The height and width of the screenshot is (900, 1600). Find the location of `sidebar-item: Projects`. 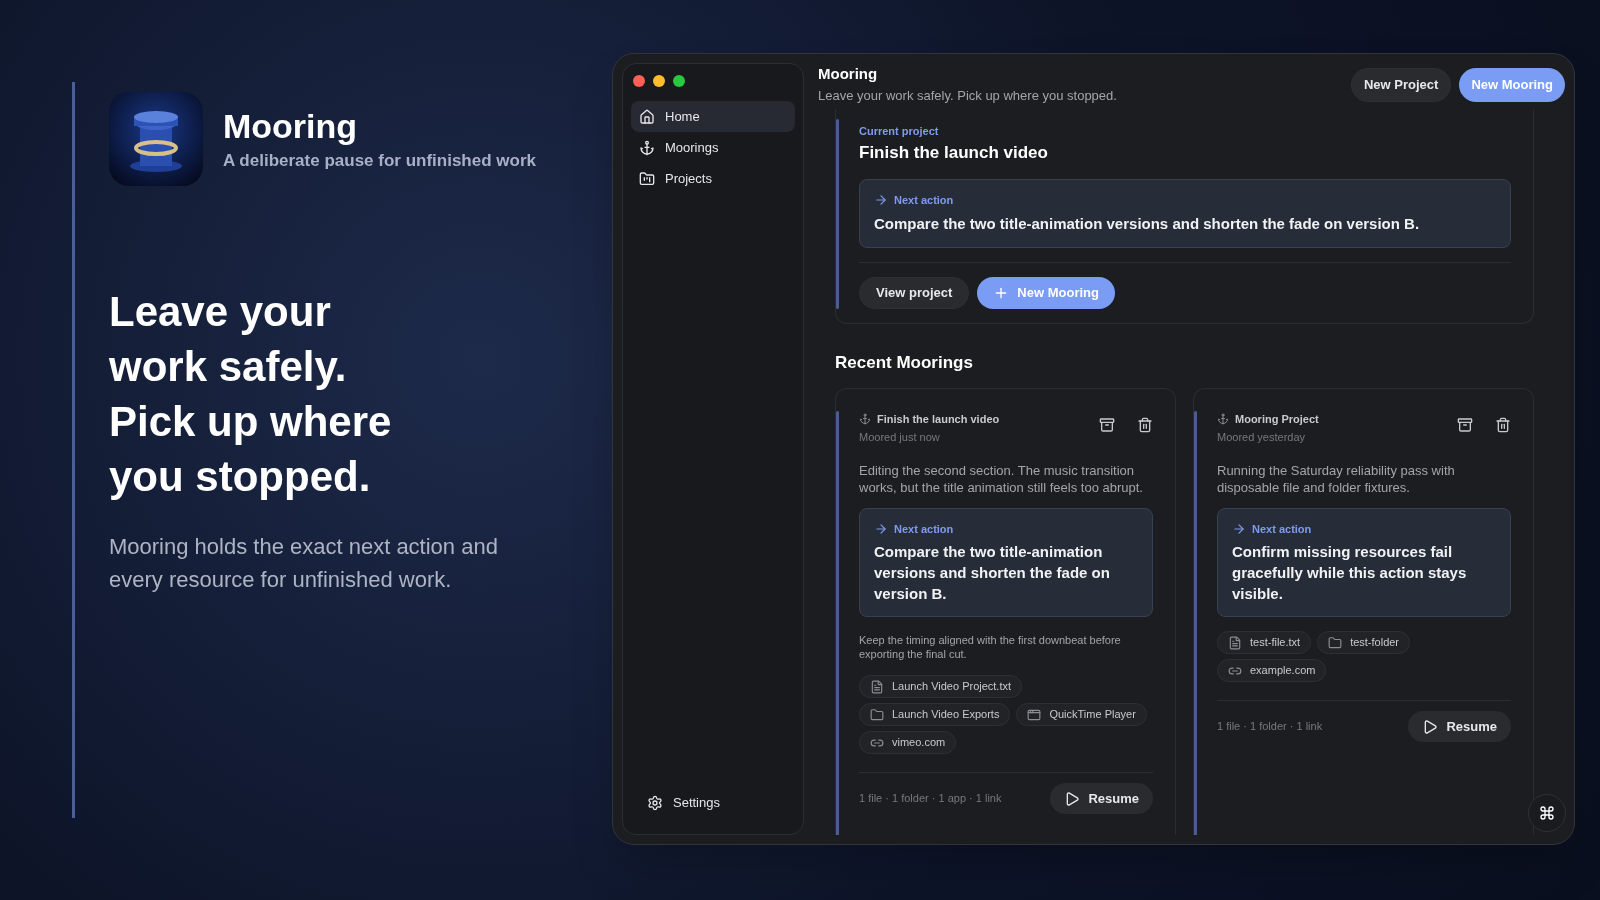

sidebar-item: Projects is located at coordinates (713, 178).